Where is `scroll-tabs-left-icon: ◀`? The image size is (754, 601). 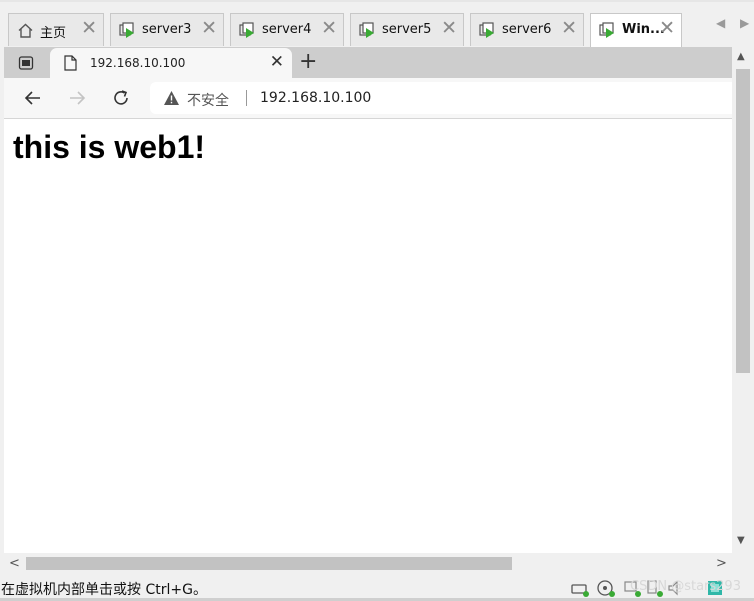 scroll-tabs-left-icon: ◀ is located at coordinates (720, 23).